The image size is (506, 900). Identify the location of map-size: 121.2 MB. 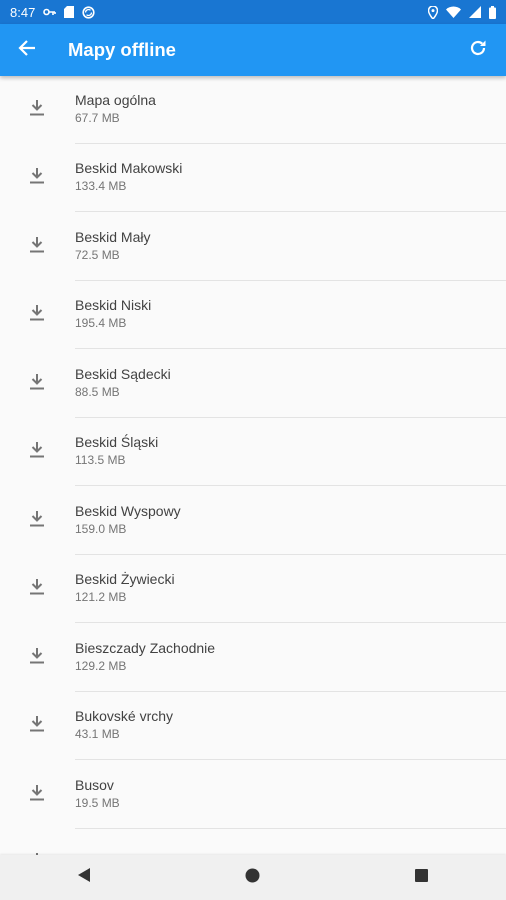
(101, 597).